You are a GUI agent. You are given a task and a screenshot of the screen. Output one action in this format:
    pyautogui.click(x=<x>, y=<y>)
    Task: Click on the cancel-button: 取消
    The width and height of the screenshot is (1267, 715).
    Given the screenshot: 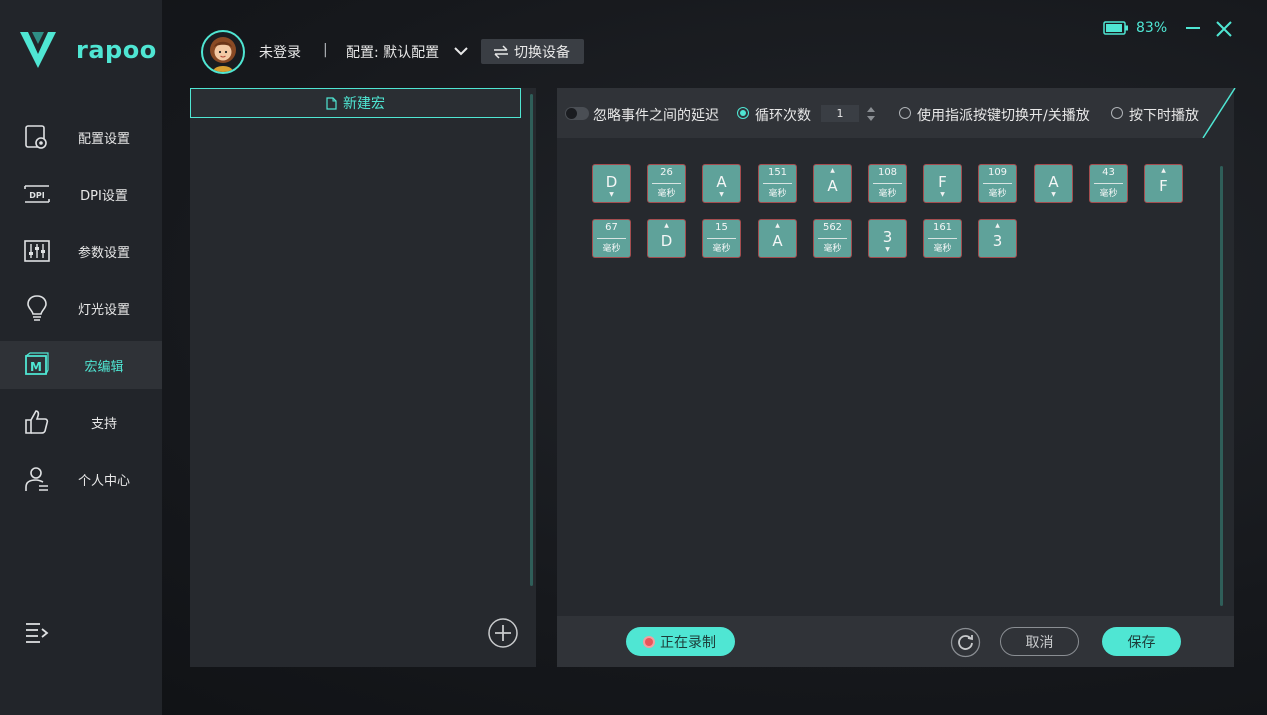 What is the action you would take?
    pyautogui.click(x=1039, y=641)
    